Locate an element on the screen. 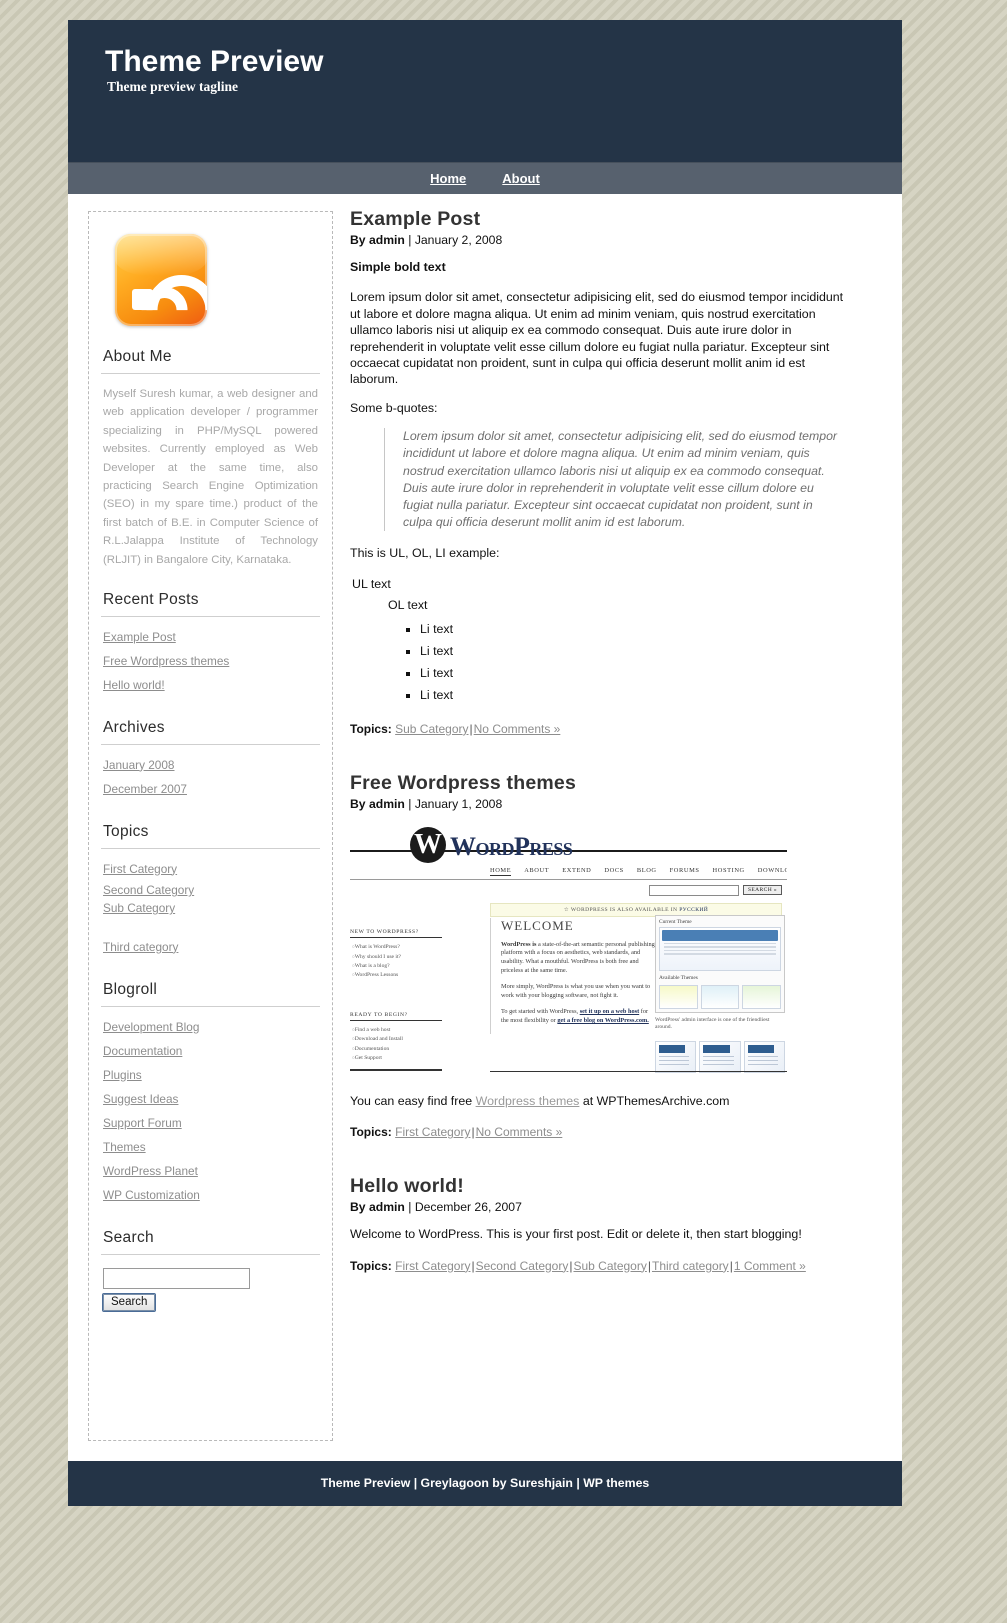 The image size is (1007, 1623). wp-available-themes-title: Available Themes is located at coordinates (678, 977).